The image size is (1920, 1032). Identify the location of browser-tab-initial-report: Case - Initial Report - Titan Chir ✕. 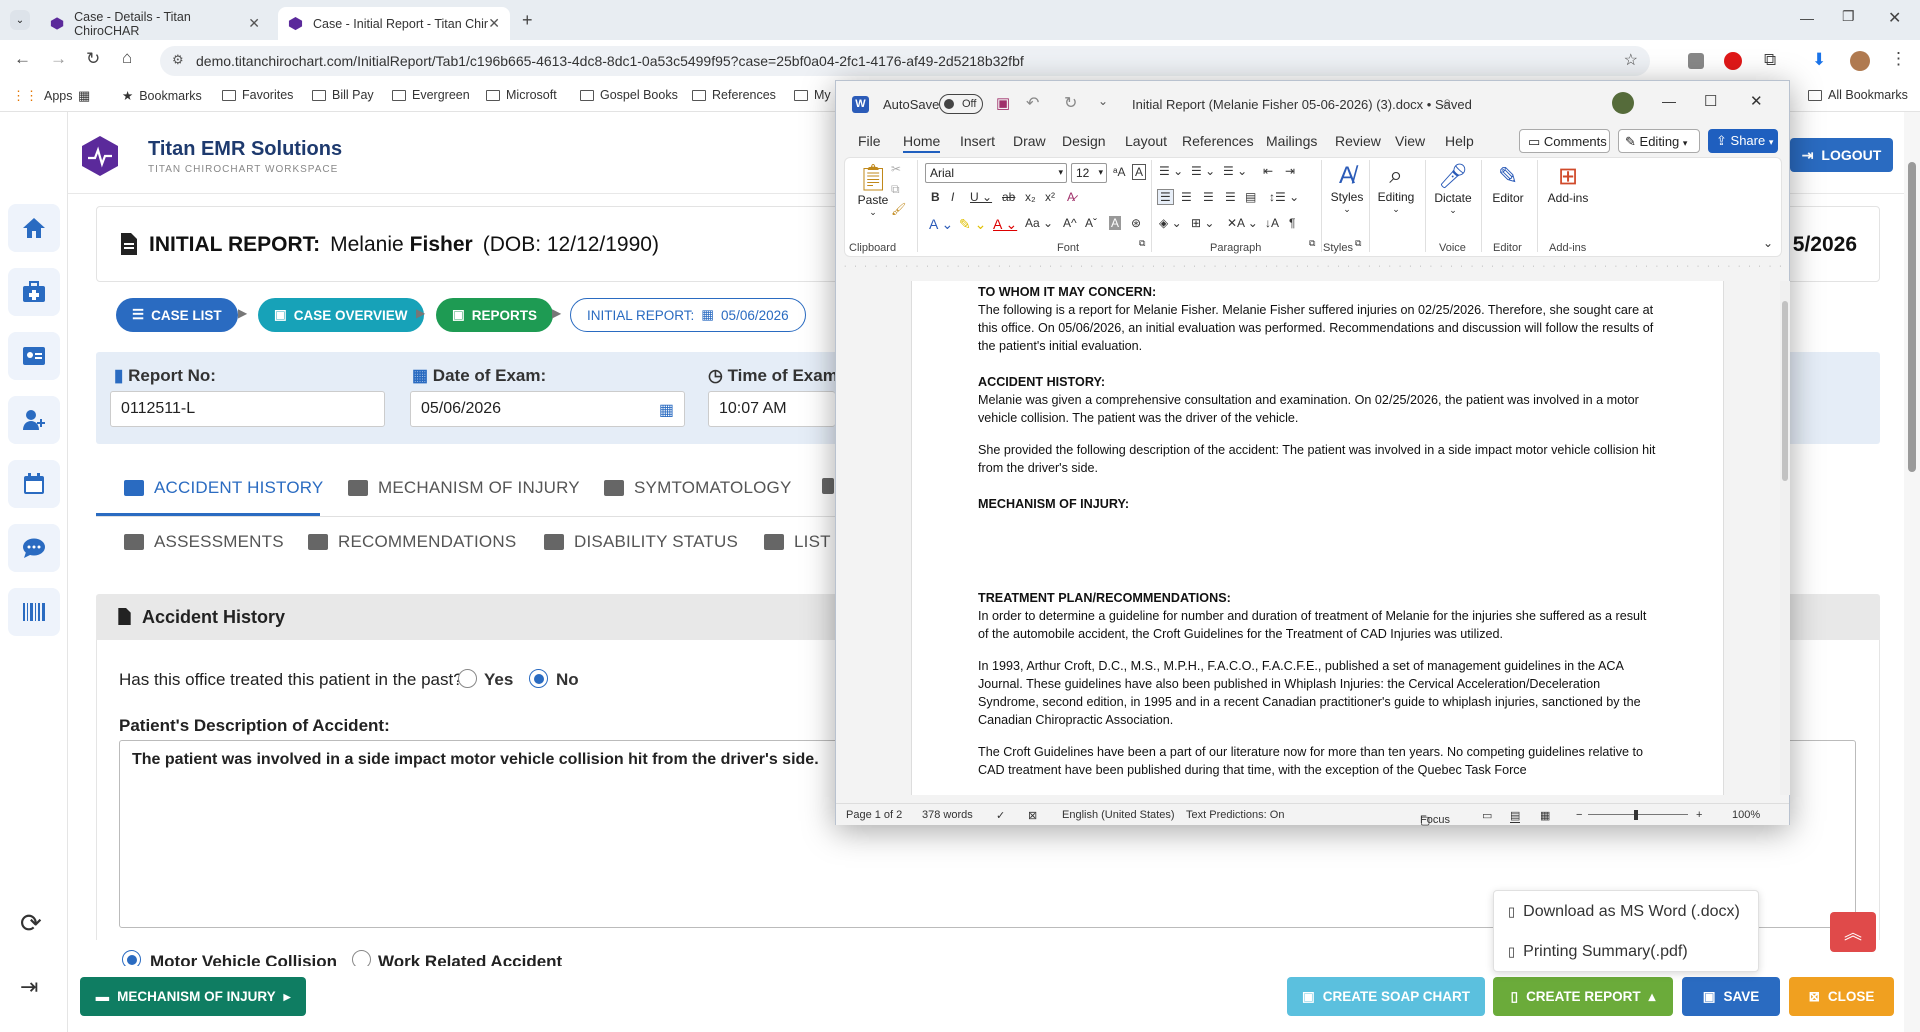
(394, 23).